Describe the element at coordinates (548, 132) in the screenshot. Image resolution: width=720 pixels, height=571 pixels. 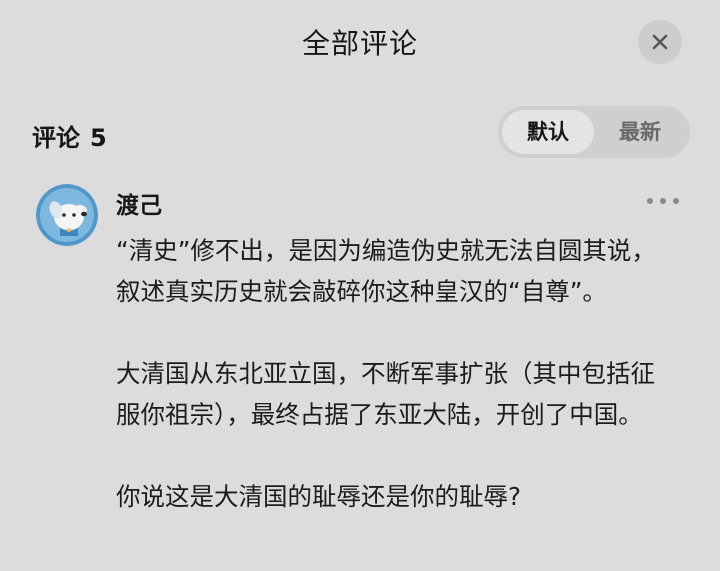
I see `sort-default-button: 默认` at that location.